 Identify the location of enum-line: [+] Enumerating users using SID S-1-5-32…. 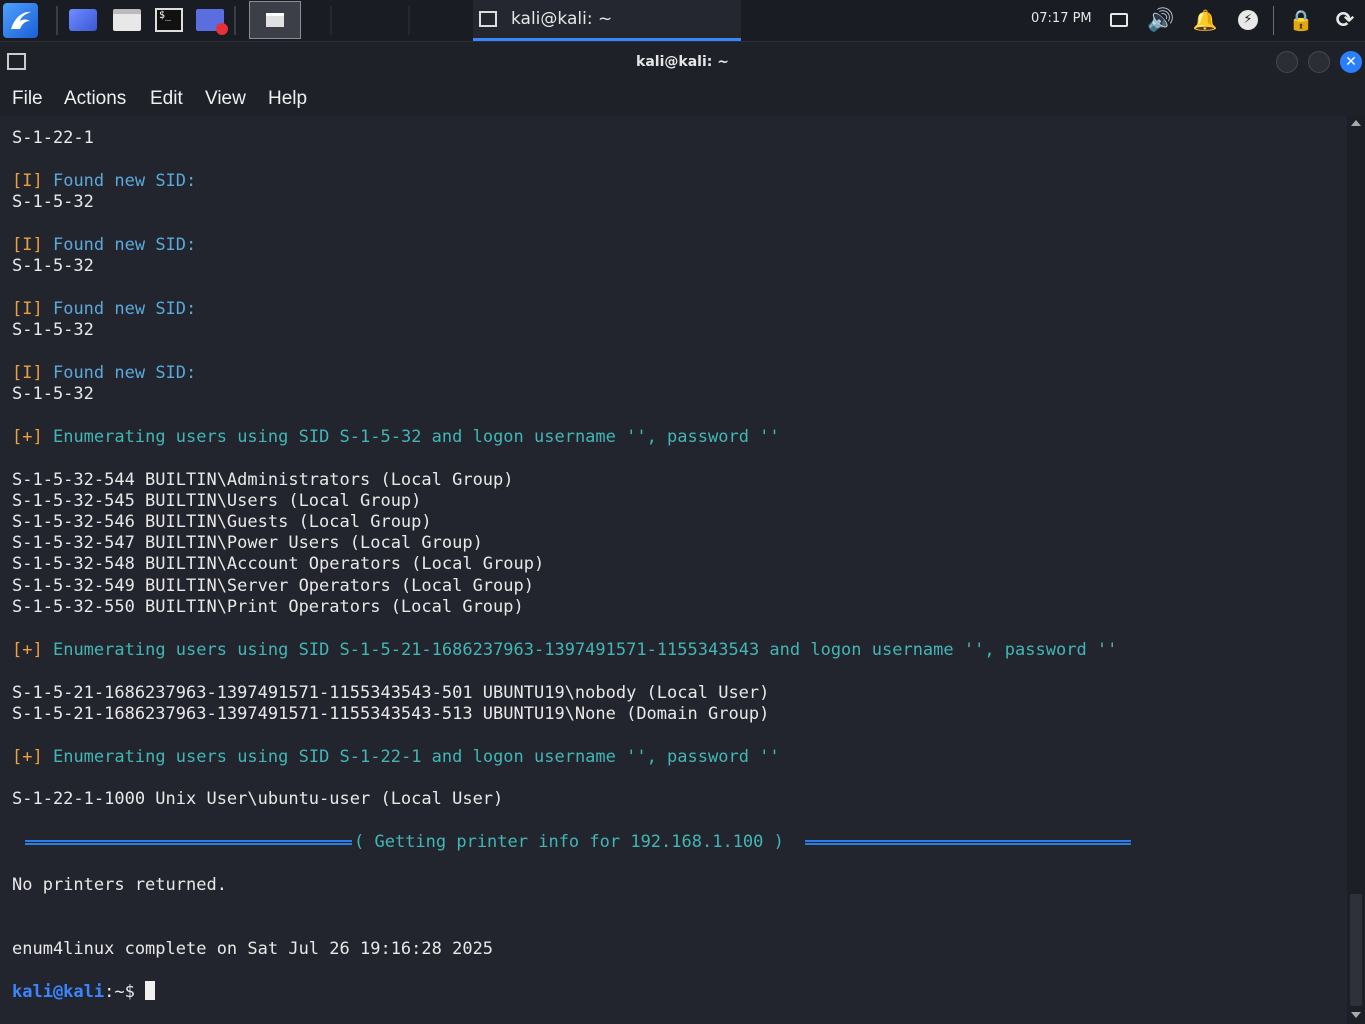
(396, 437).